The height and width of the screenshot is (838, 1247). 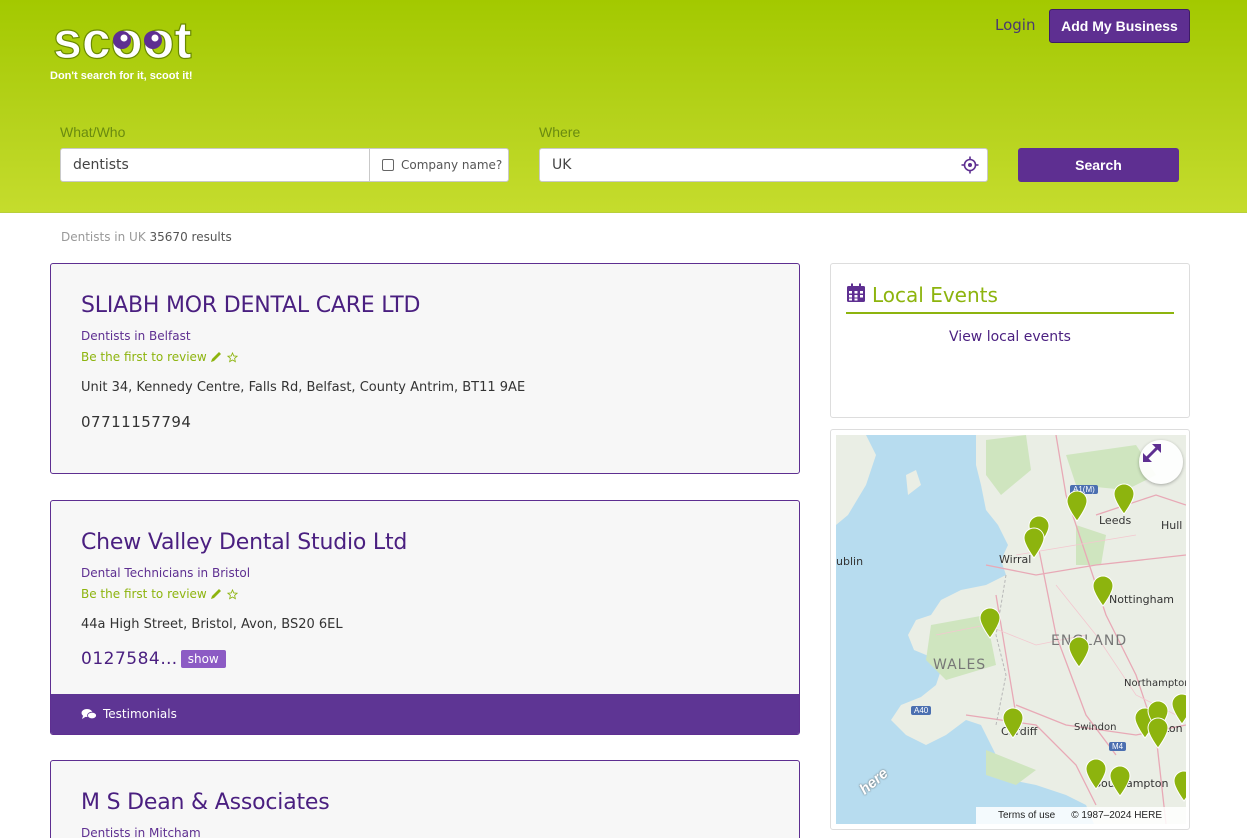 I want to click on comments-icon, so click(x=89, y=714).